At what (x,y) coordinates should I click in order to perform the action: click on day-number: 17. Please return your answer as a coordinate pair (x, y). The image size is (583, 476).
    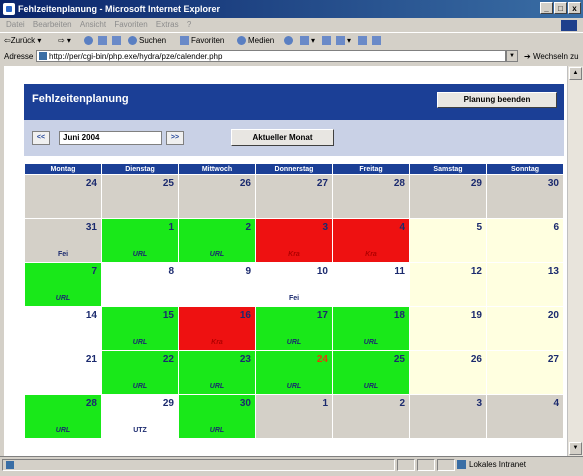
    Looking at the image, I should click on (322, 315).